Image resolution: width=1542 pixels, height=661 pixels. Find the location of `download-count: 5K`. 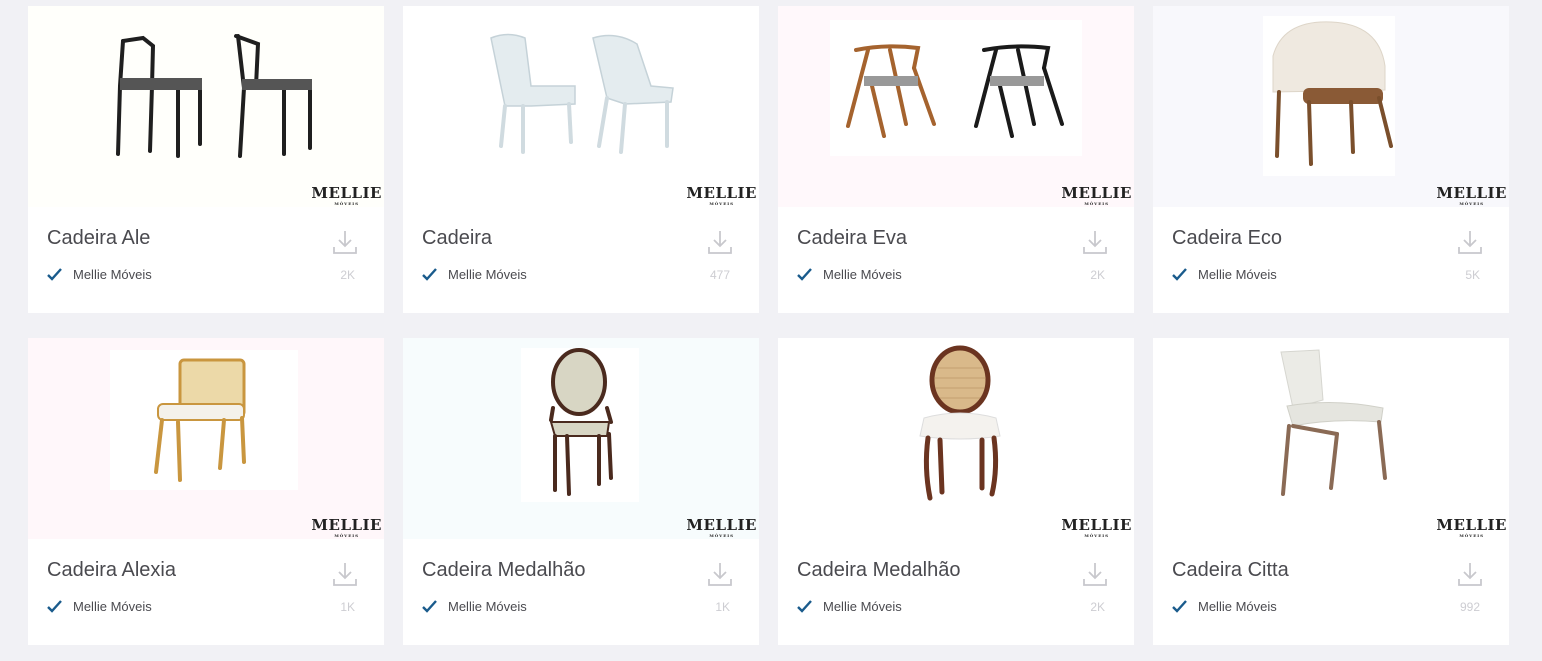

download-count: 5K is located at coordinates (1472, 275).